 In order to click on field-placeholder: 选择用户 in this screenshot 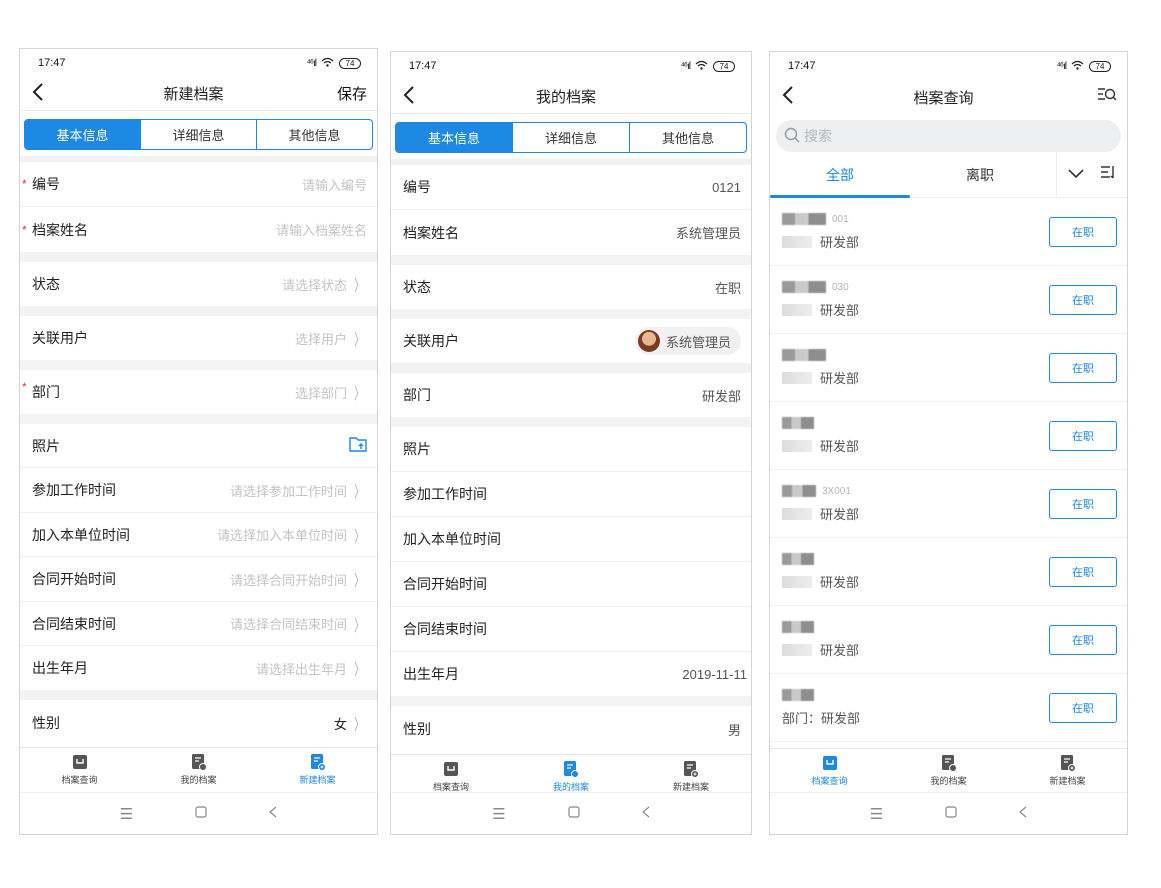, I will do `click(320, 339)`.